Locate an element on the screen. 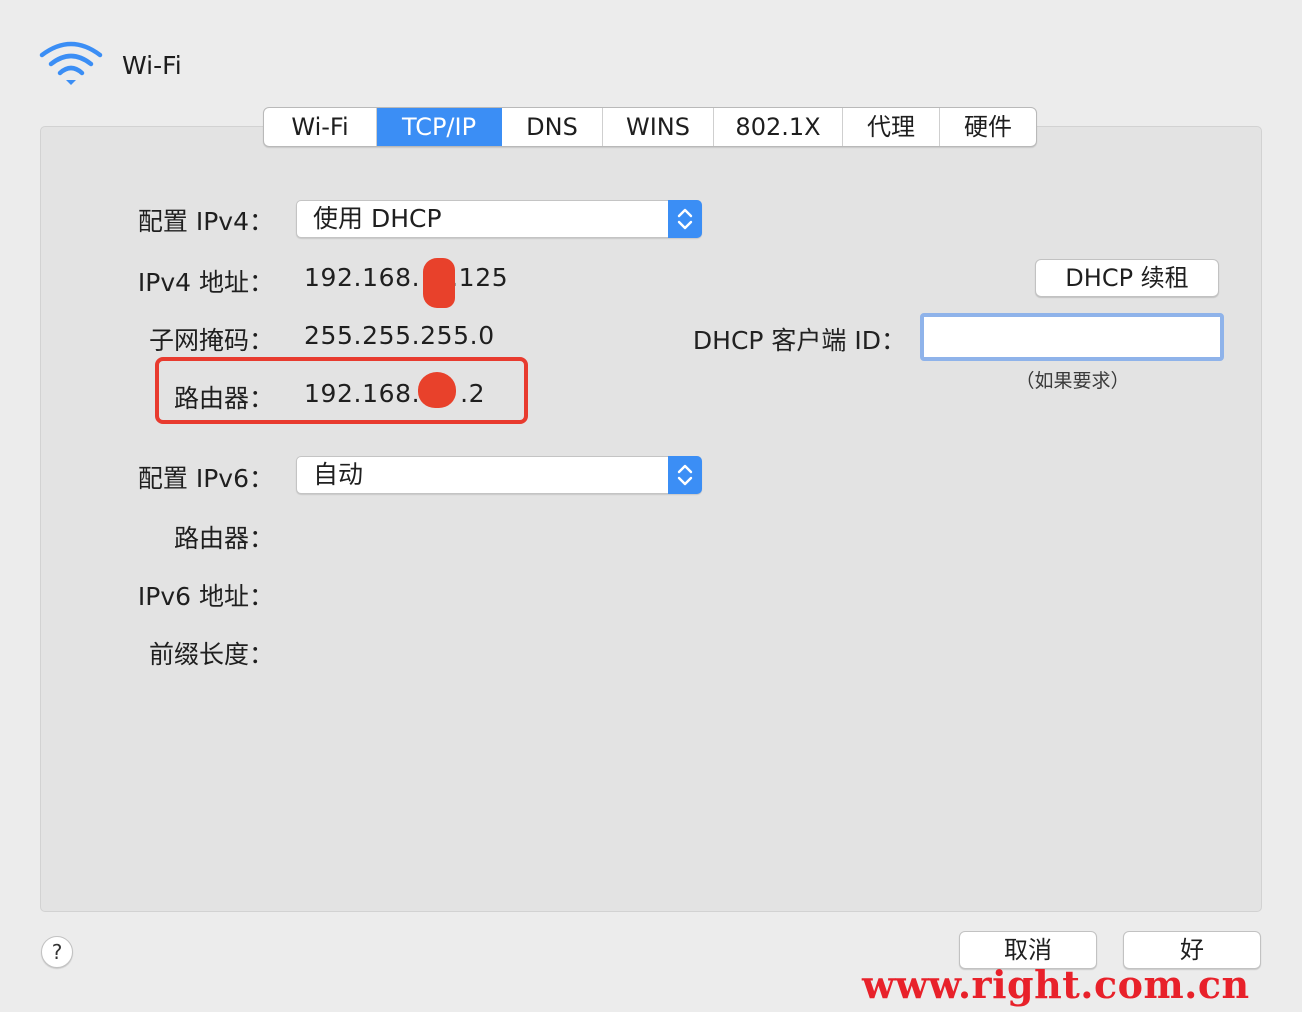 The width and height of the screenshot is (1302, 1012). highlight-box is located at coordinates (341, 390).